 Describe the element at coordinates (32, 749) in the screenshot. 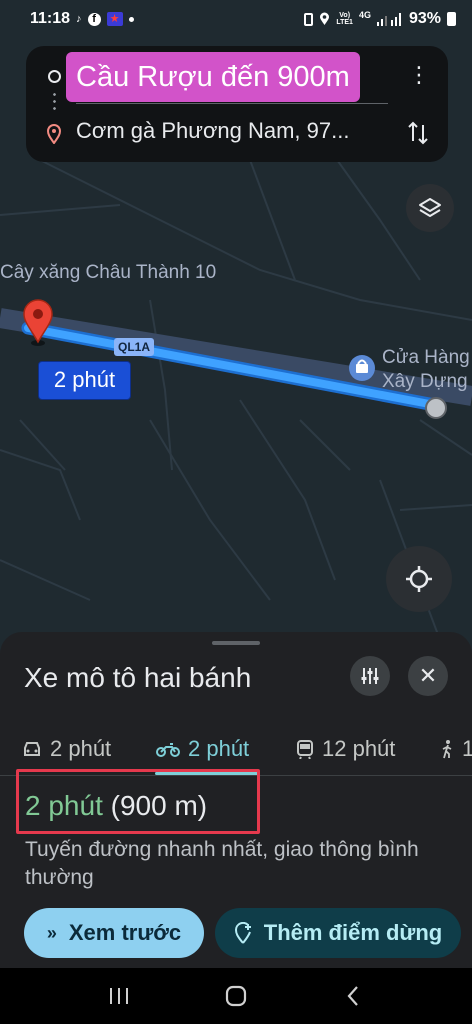

I see `car-icon` at that location.